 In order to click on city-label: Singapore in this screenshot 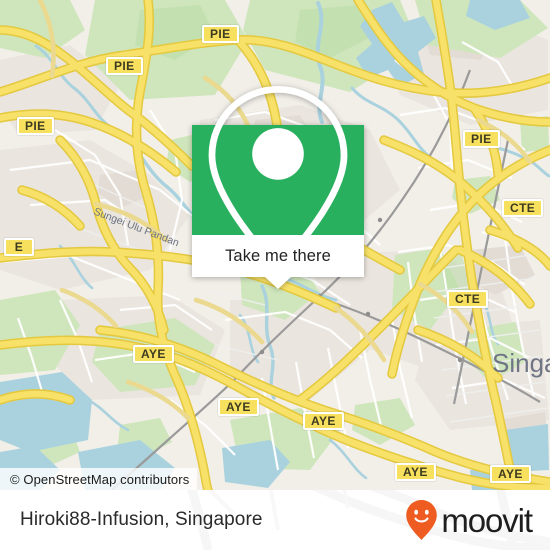, I will do `click(521, 363)`.